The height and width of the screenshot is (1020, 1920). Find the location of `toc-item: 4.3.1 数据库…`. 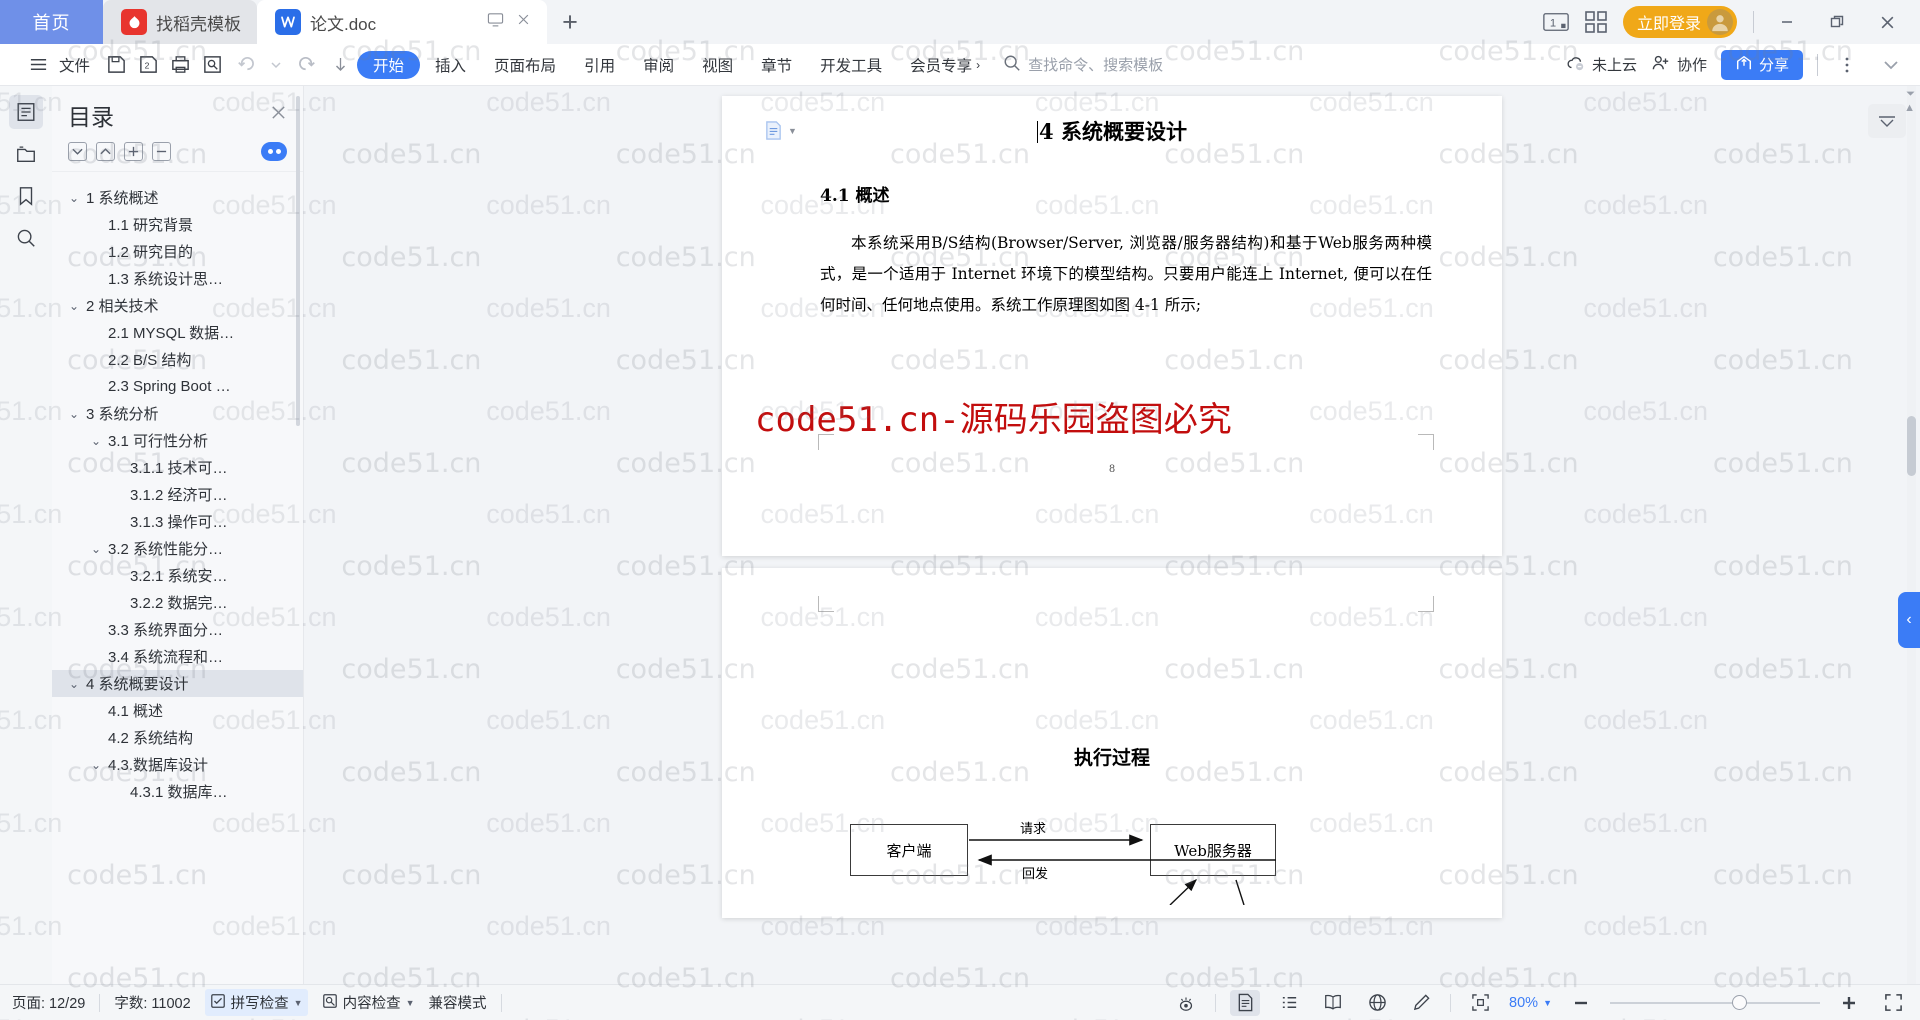

toc-item: 4.3.1 数据库… is located at coordinates (177, 791).